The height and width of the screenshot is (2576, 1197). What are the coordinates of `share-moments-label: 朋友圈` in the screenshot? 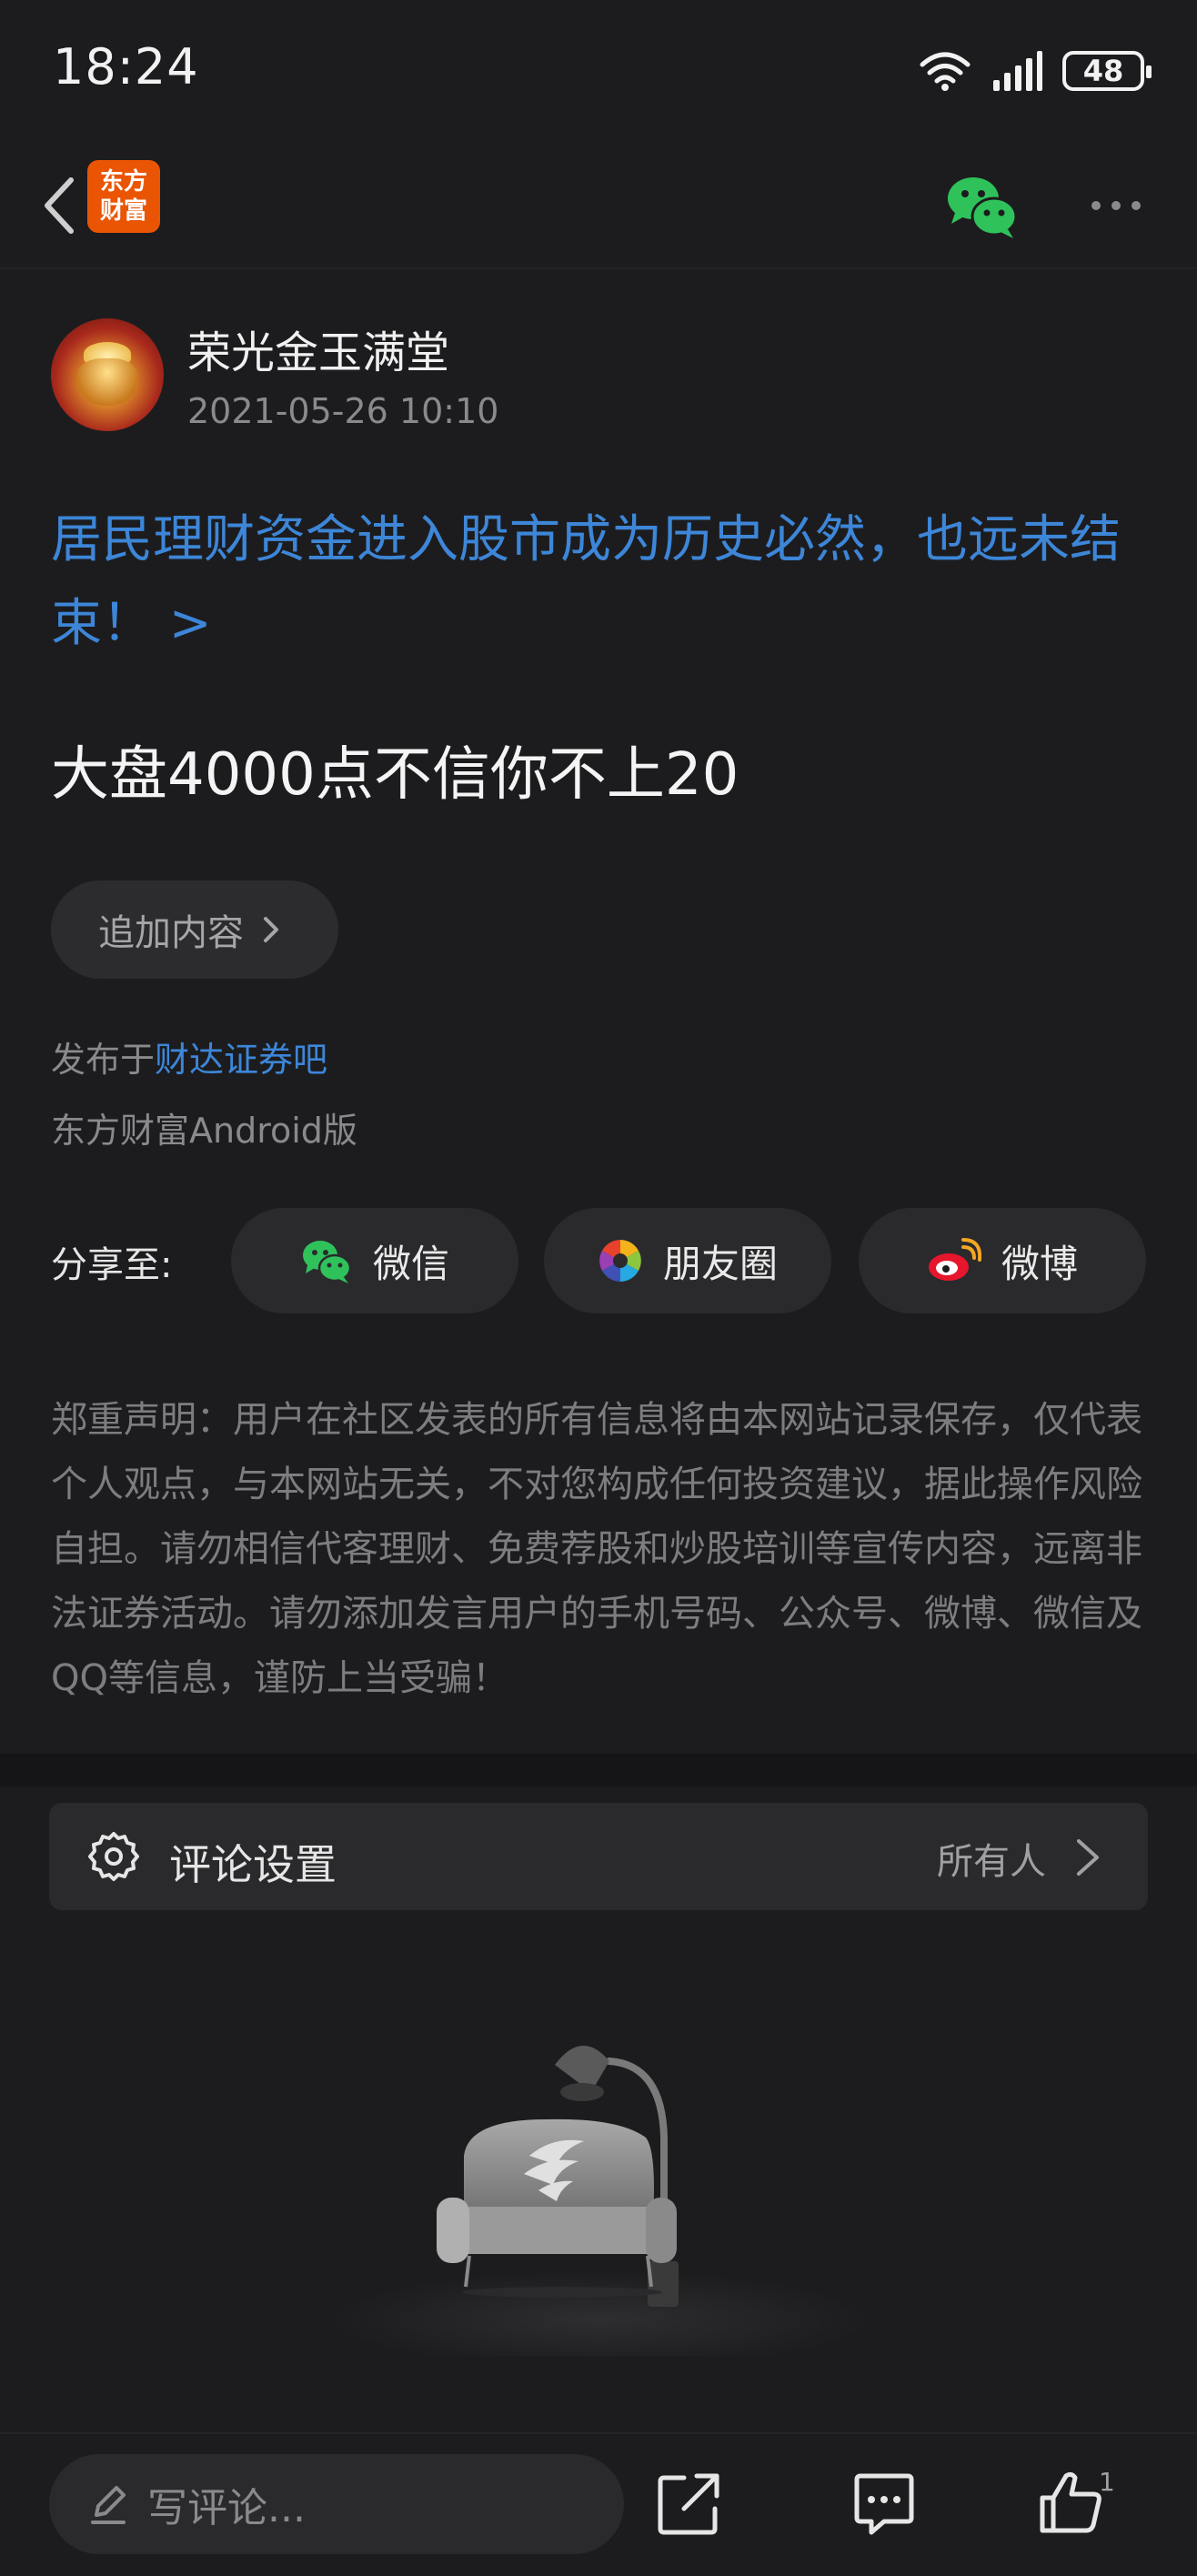 It's located at (720, 1263).